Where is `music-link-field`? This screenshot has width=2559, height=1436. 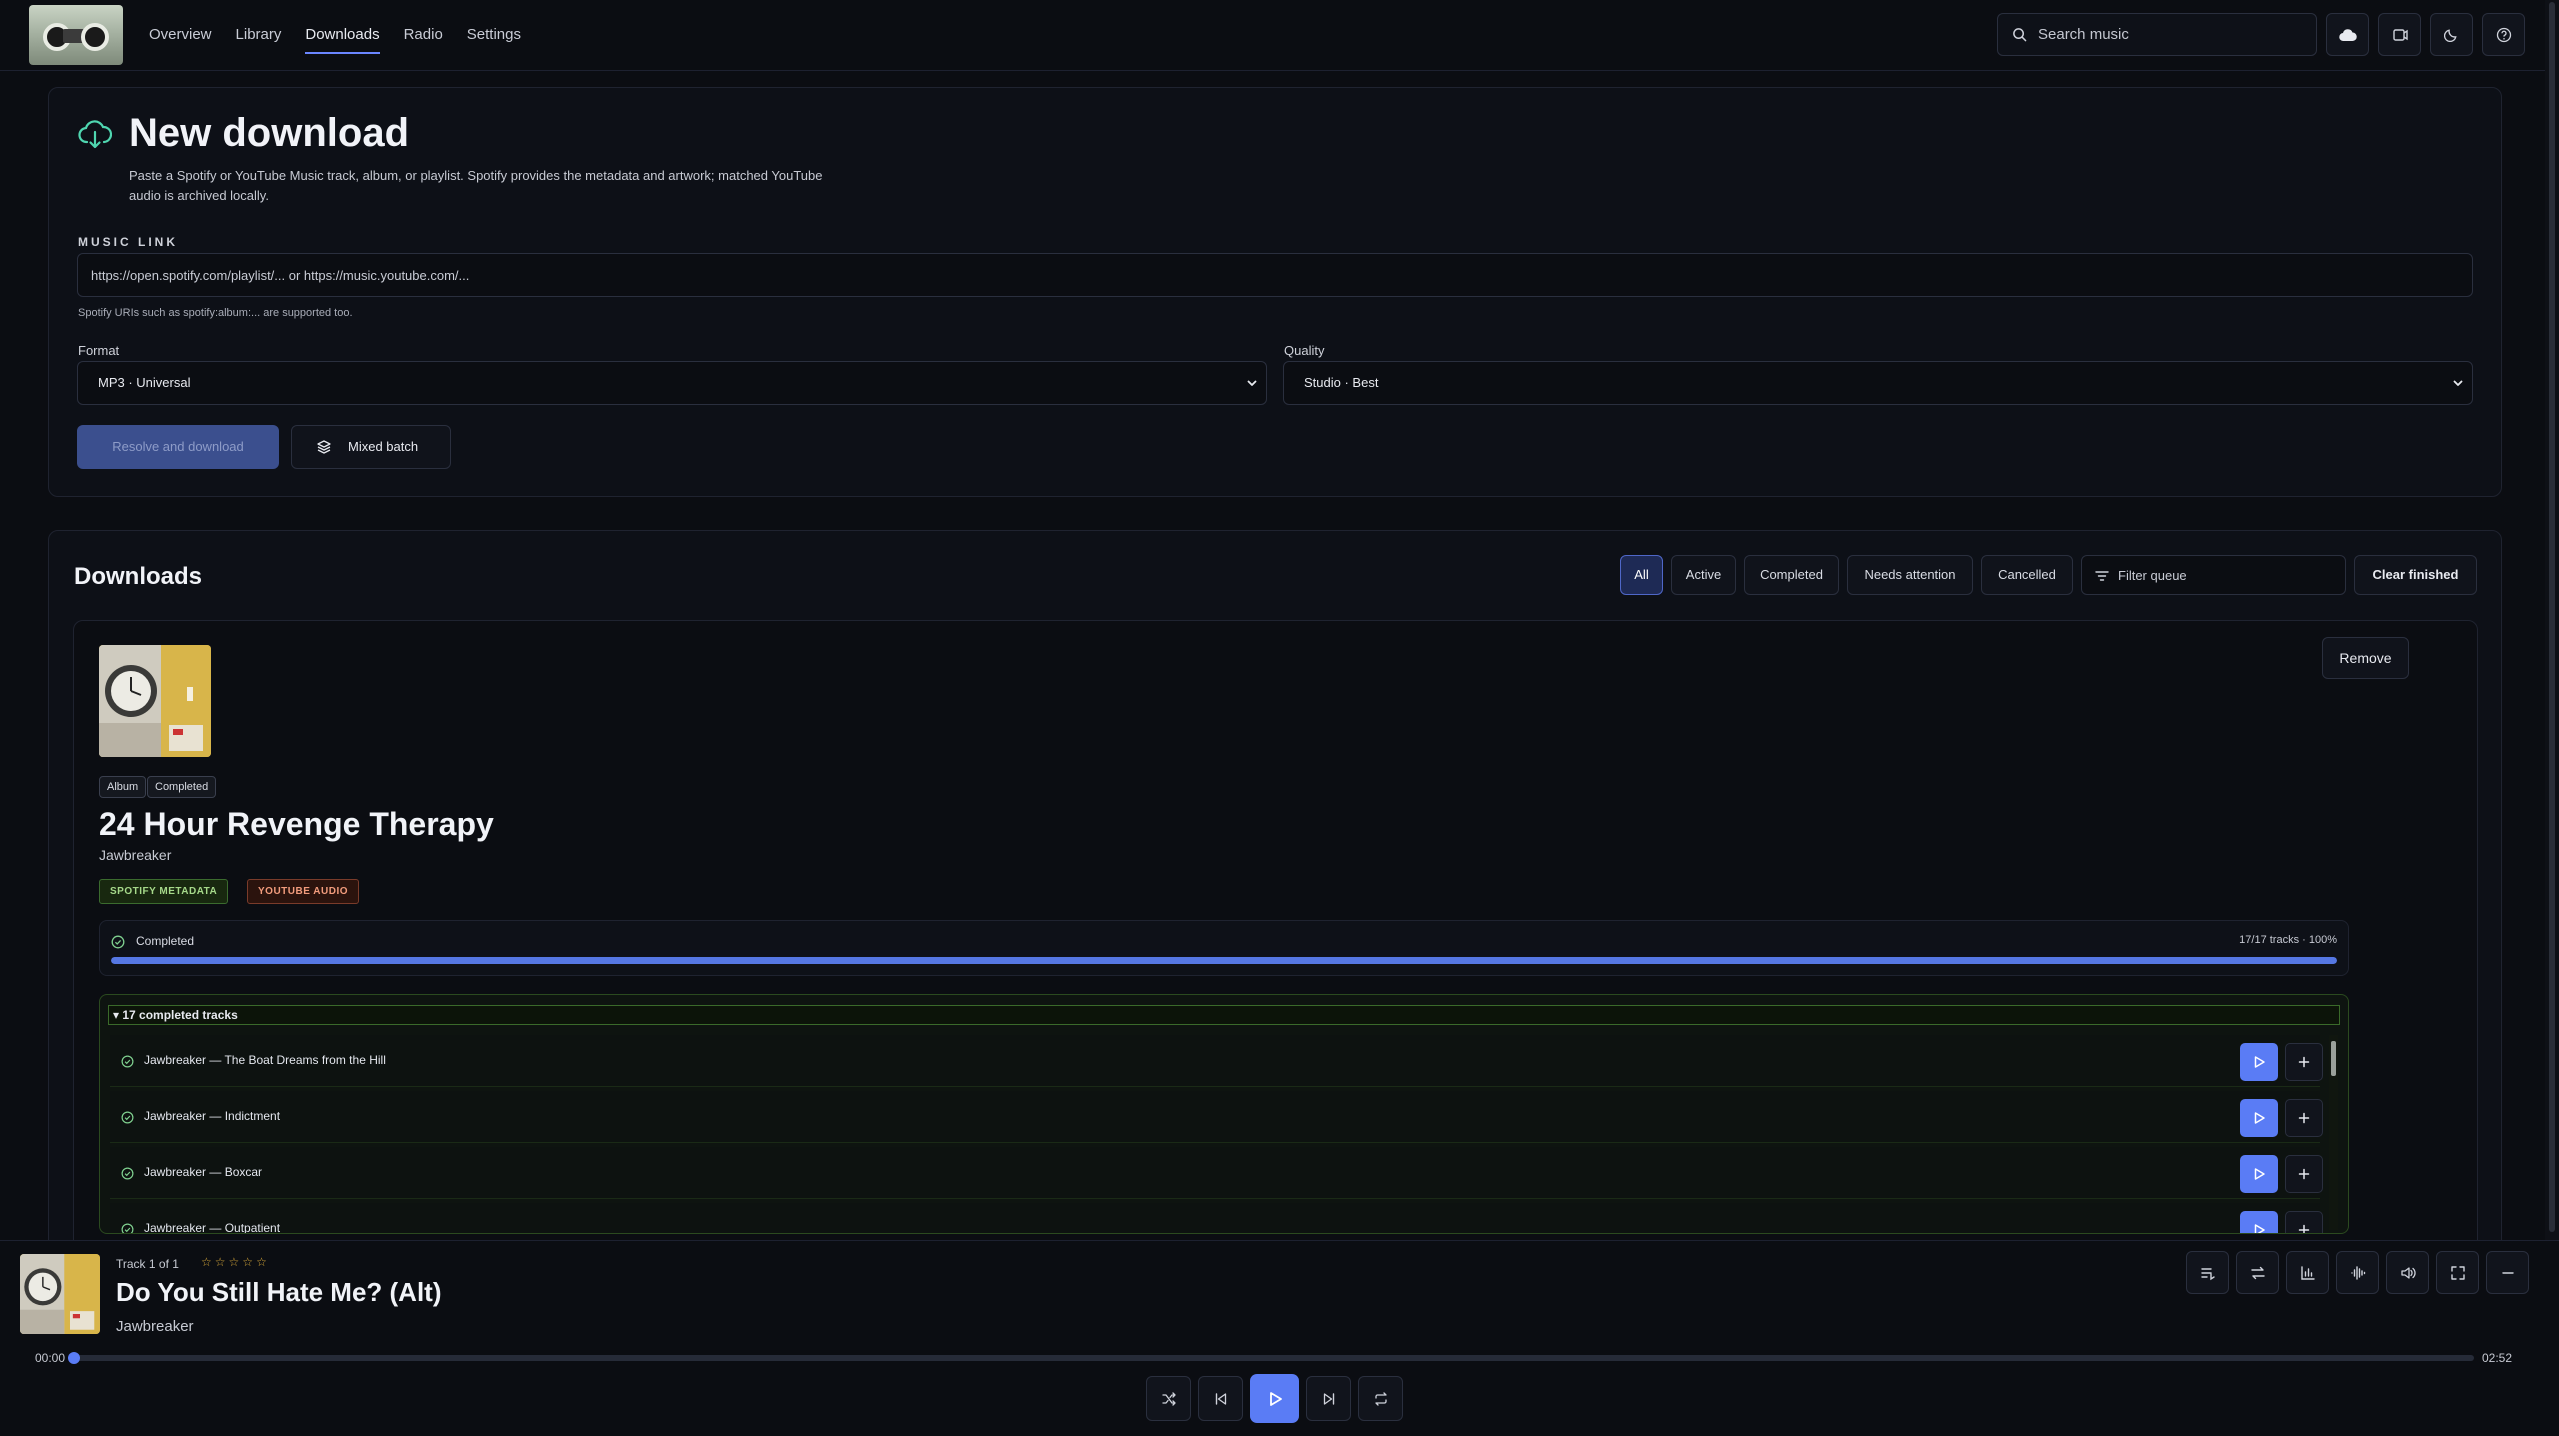 music-link-field is located at coordinates (1275, 275).